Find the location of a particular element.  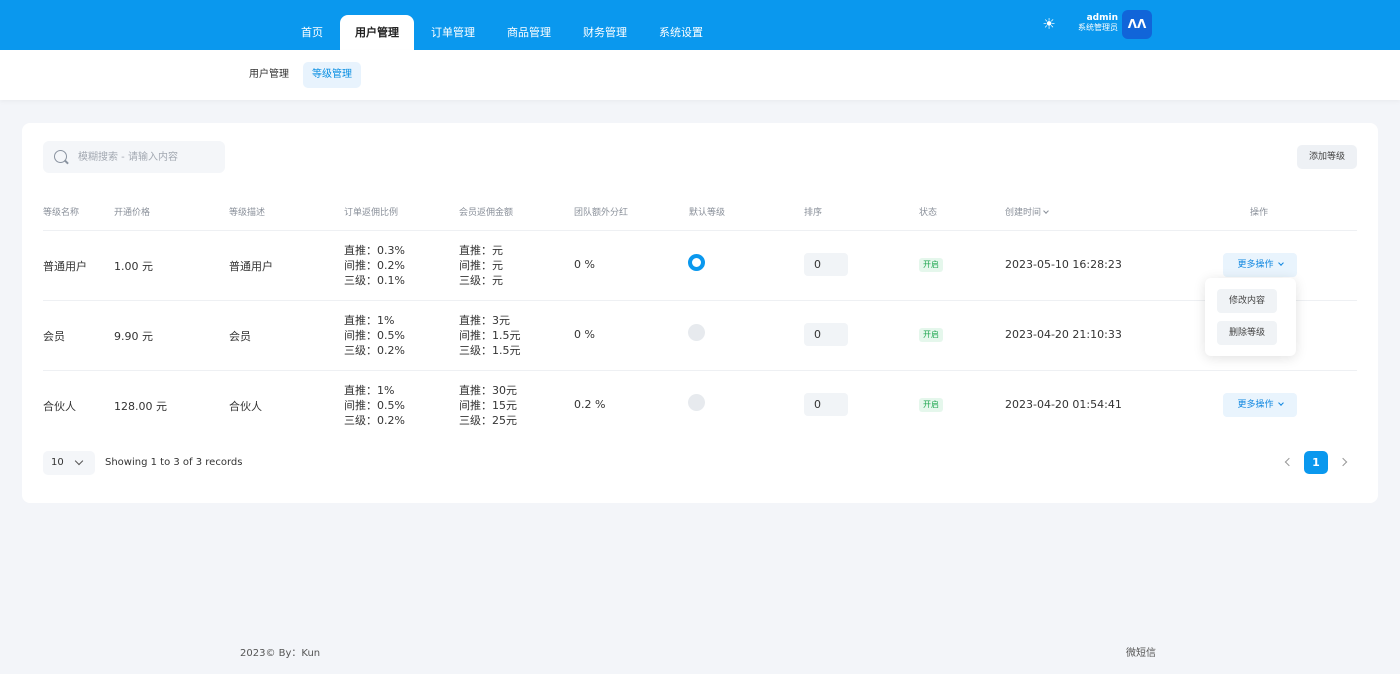

amount-indirect: 间推：元 is located at coordinates (481, 265).